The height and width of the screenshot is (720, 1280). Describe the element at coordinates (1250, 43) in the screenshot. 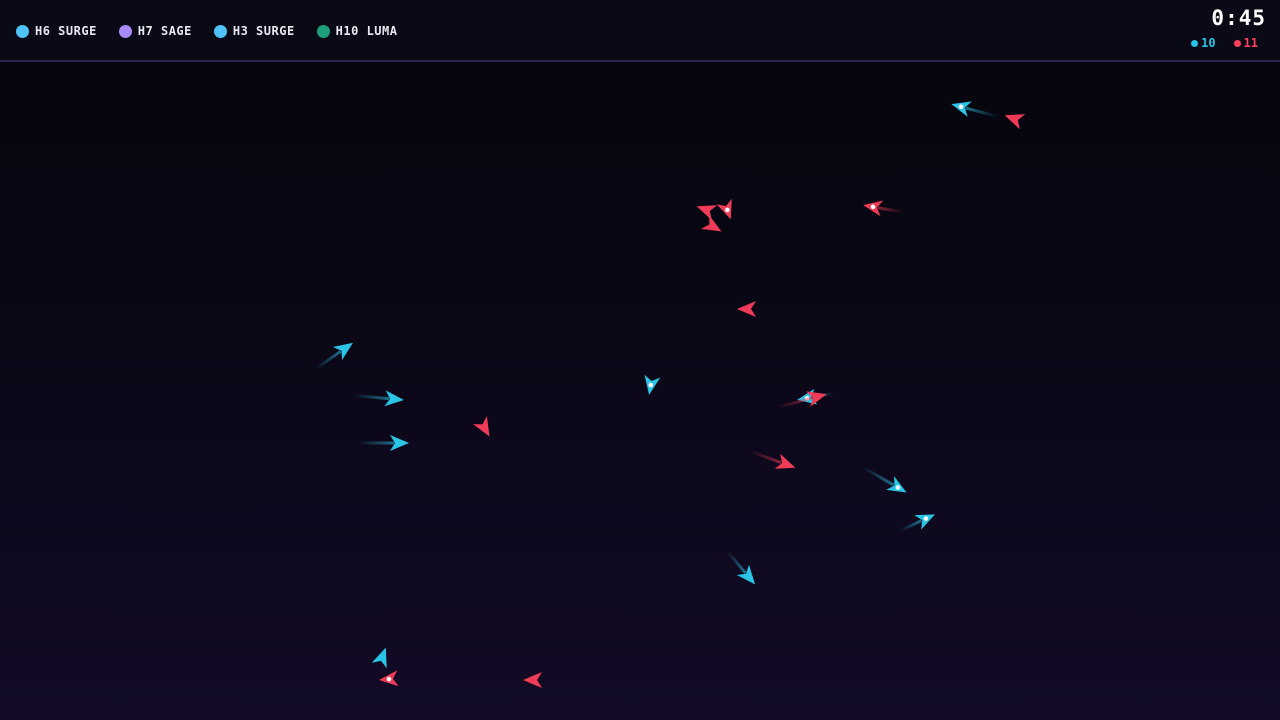

I see `red-score-value: 11` at that location.